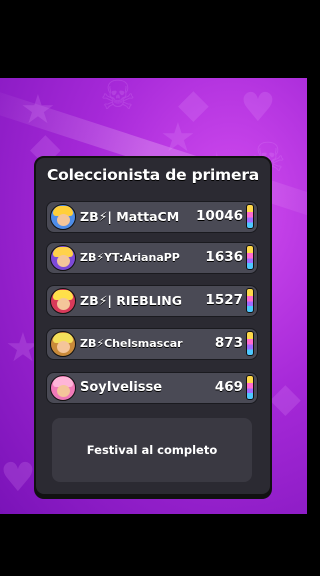 This screenshot has height=576, width=320. Describe the element at coordinates (130, 257) in the screenshot. I see `player-name: ZB⚡YT:ArianaPP` at that location.